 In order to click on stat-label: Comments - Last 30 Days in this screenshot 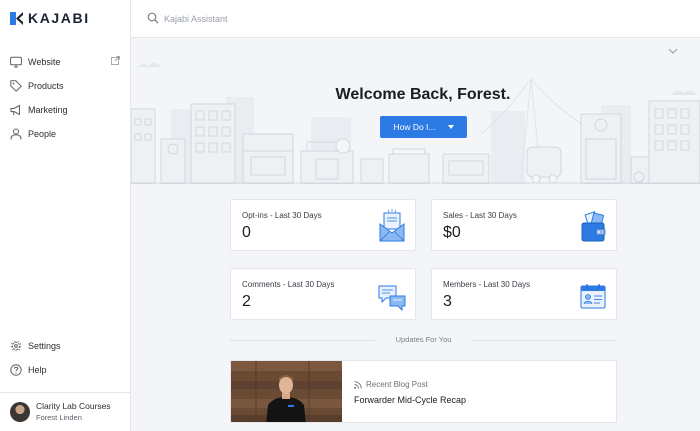, I will do `click(288, 284)`.